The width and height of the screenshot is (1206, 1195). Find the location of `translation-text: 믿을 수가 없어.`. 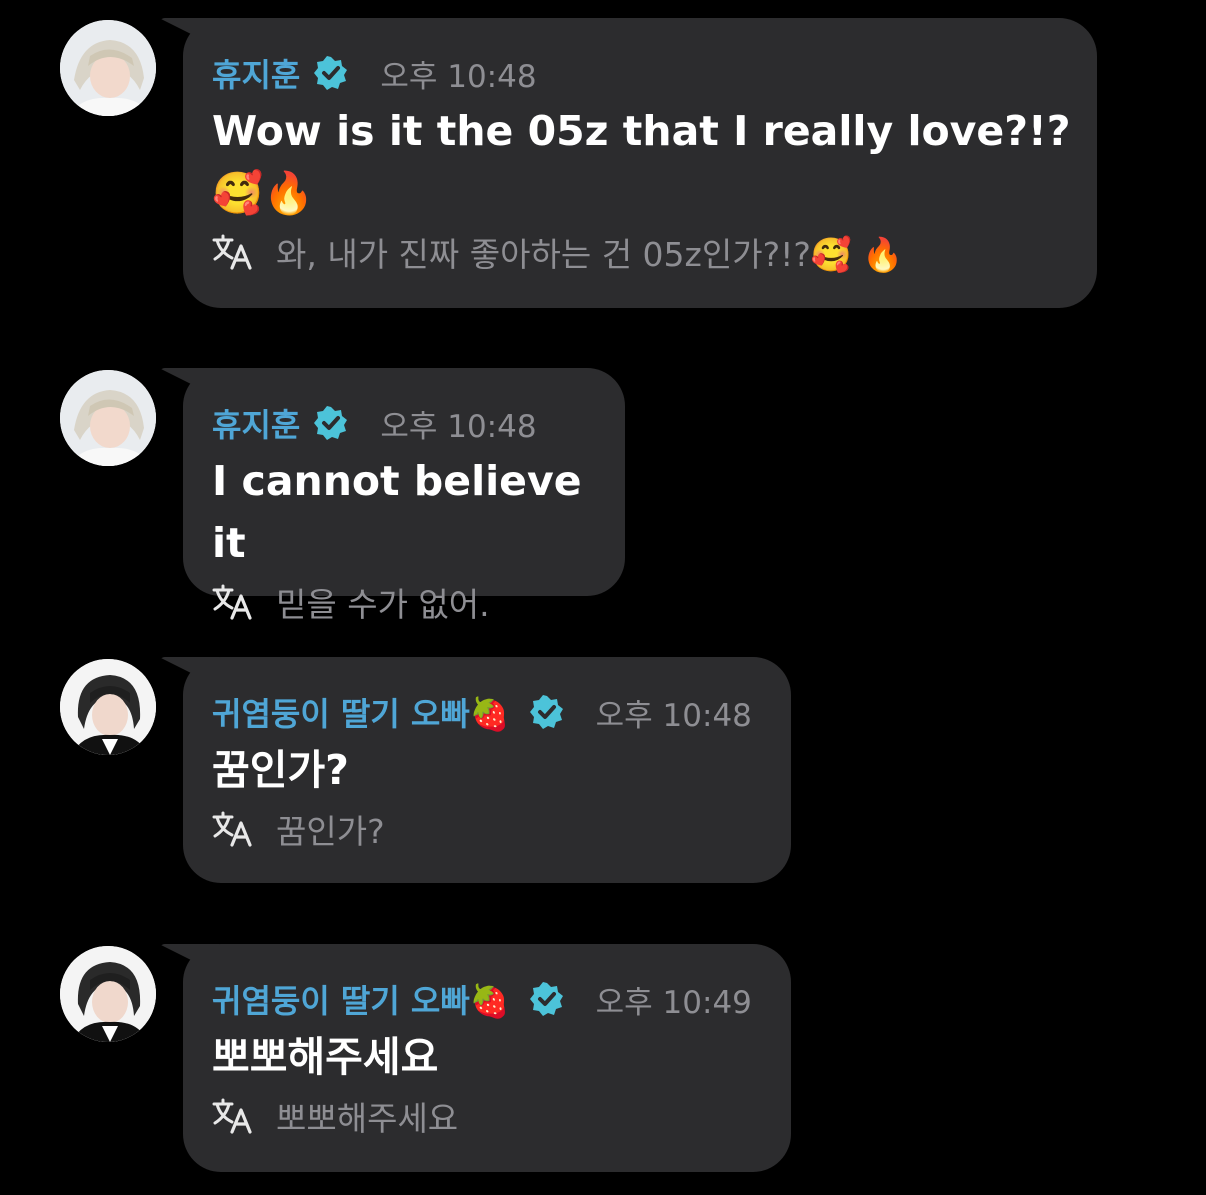

translation-text: 믿을 수가 없어. is located at coordinates (383, 604).